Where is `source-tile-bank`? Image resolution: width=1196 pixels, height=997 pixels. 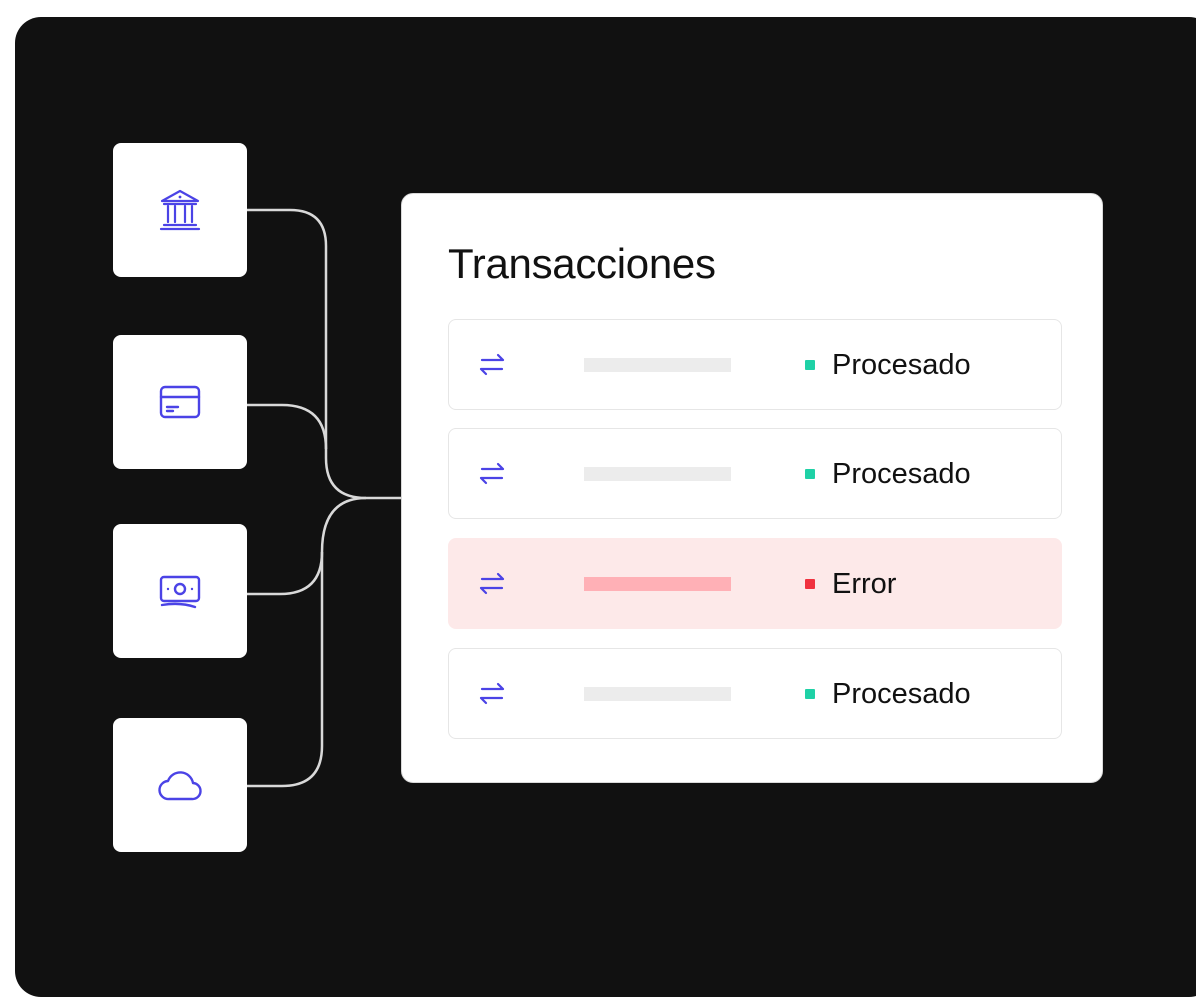 source-tile-bank is located at coordinates (180, 210).